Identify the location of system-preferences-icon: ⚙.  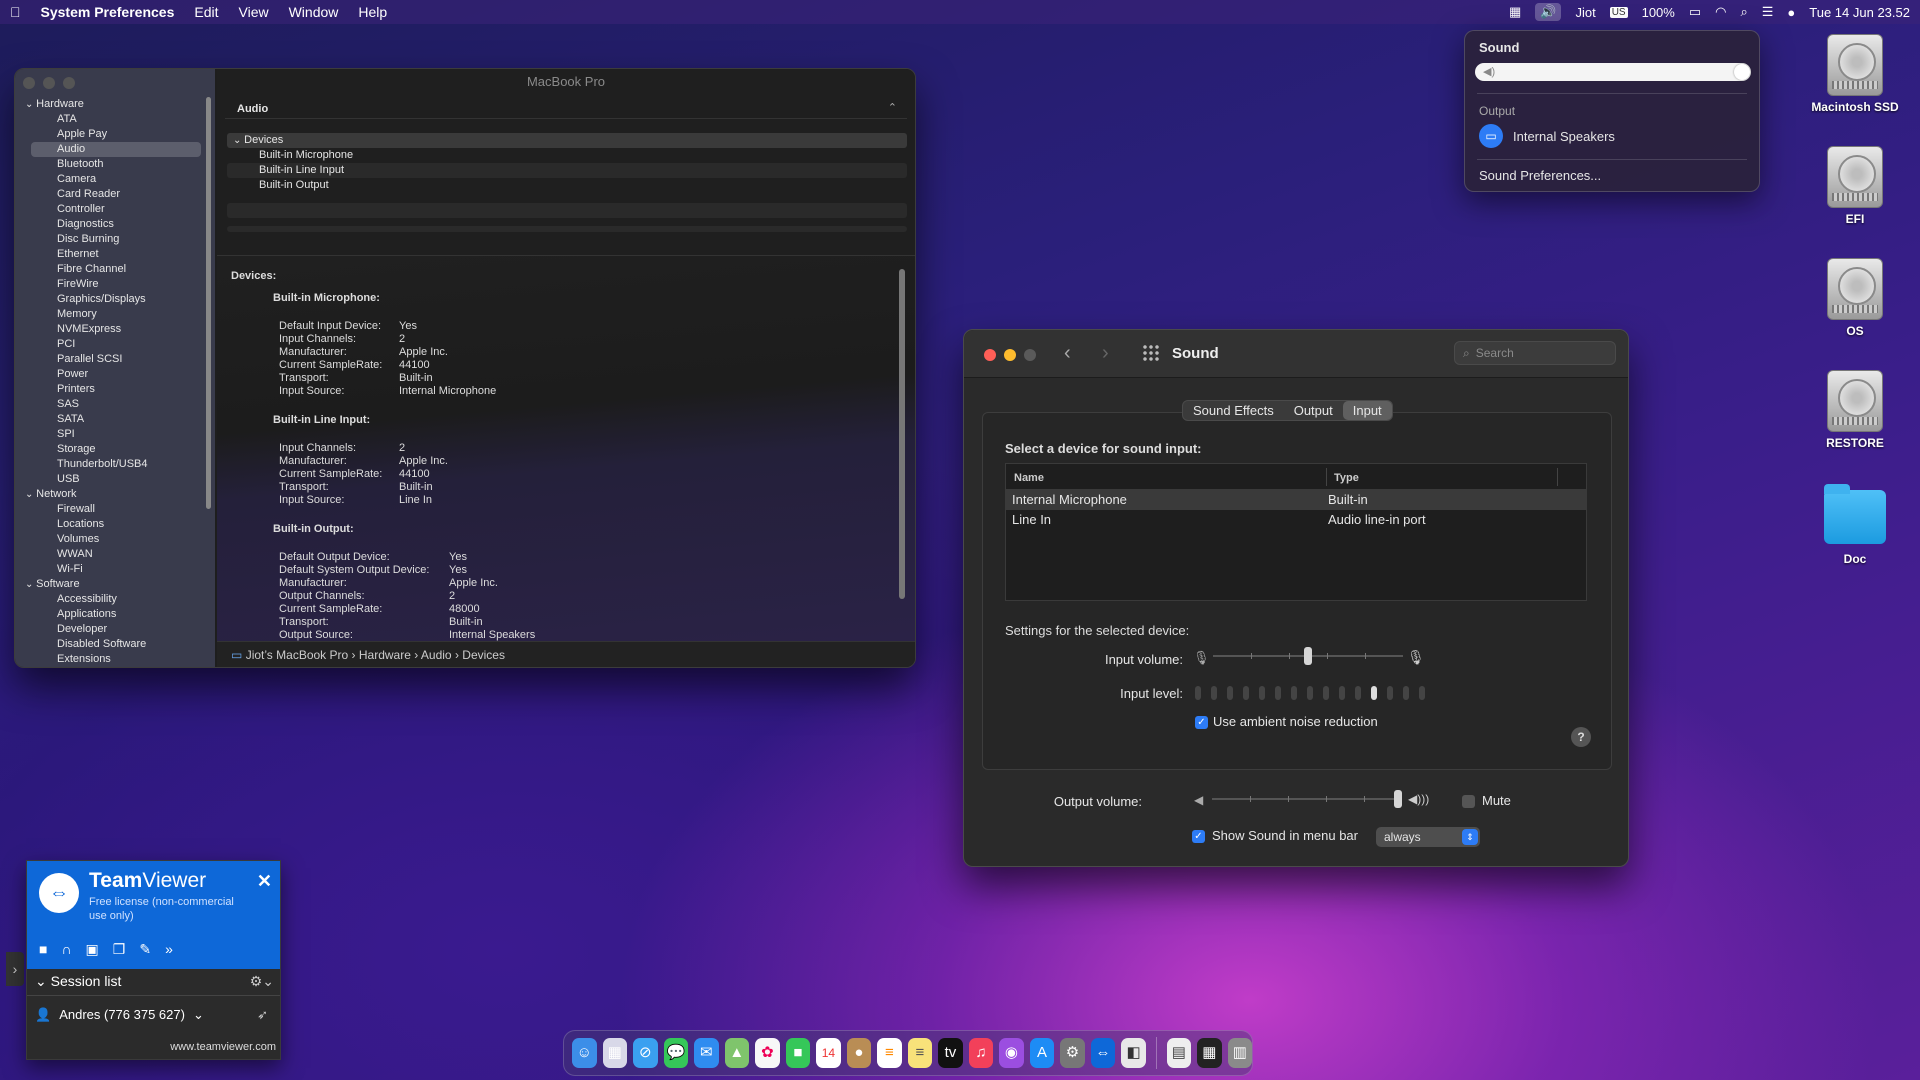
(1072, 1053).